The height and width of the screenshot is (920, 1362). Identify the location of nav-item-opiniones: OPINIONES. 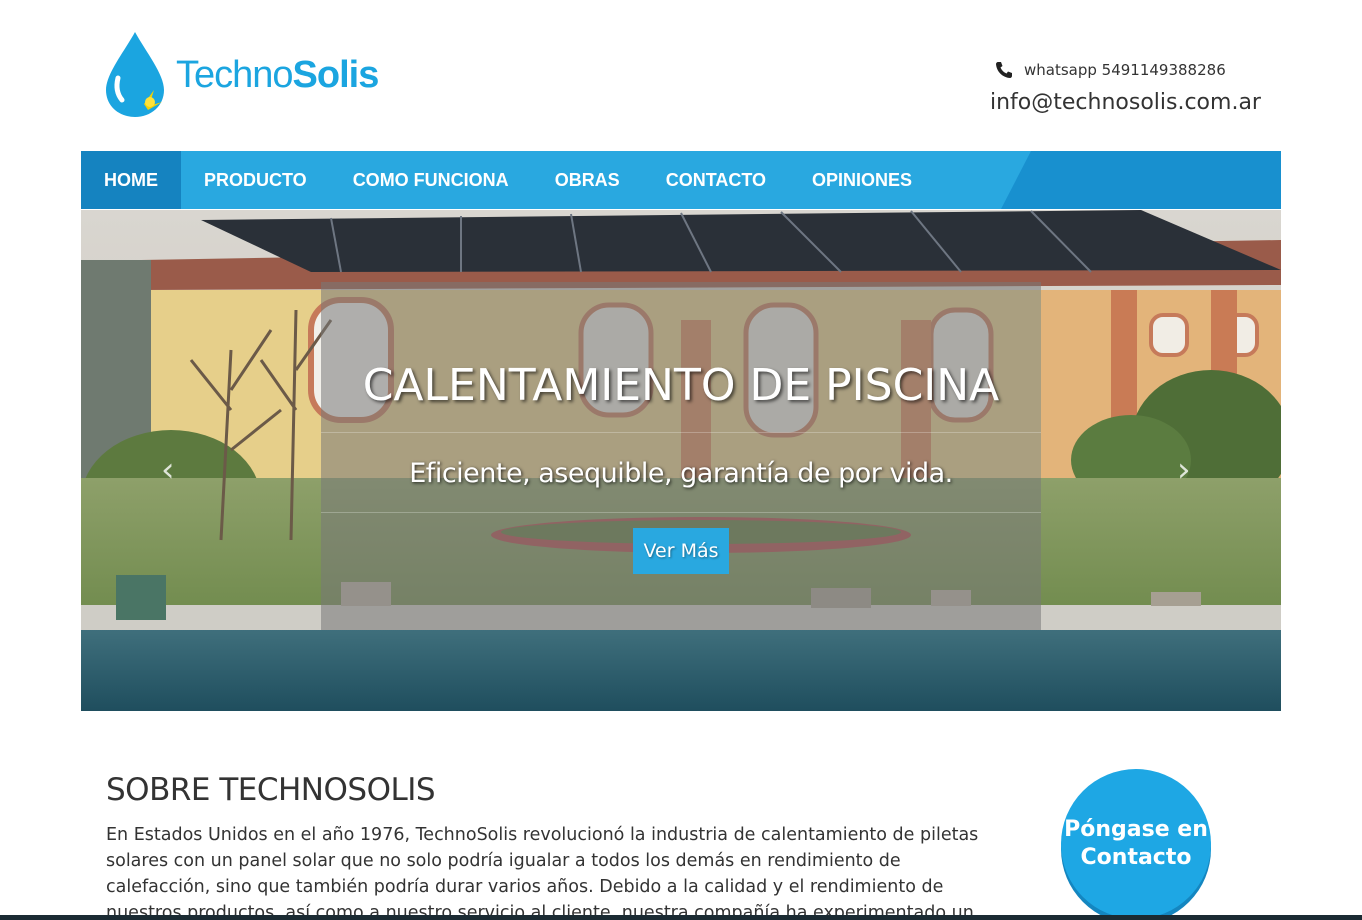
(862, 180).